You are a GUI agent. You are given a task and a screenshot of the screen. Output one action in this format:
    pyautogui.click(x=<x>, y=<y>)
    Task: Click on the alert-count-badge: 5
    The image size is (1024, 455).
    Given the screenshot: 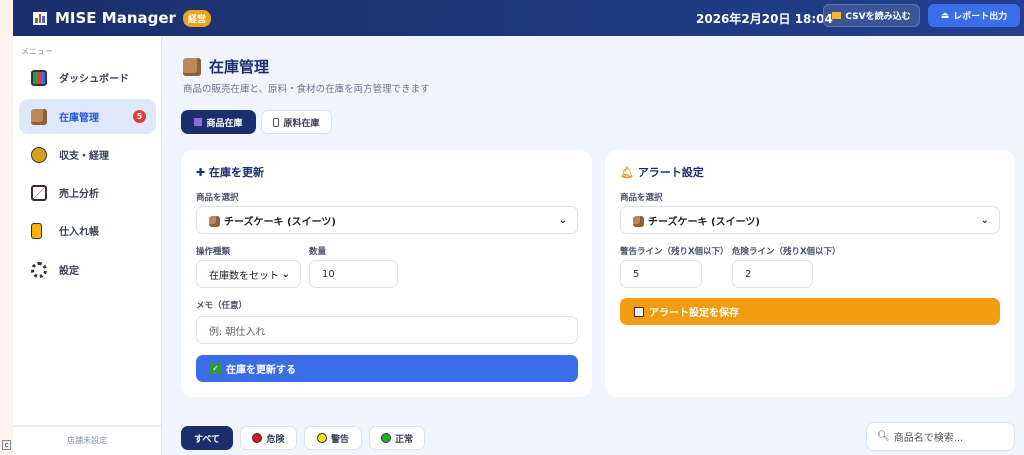 What is the action you would take?
    pyautogui.click(x=139, y=116)
    